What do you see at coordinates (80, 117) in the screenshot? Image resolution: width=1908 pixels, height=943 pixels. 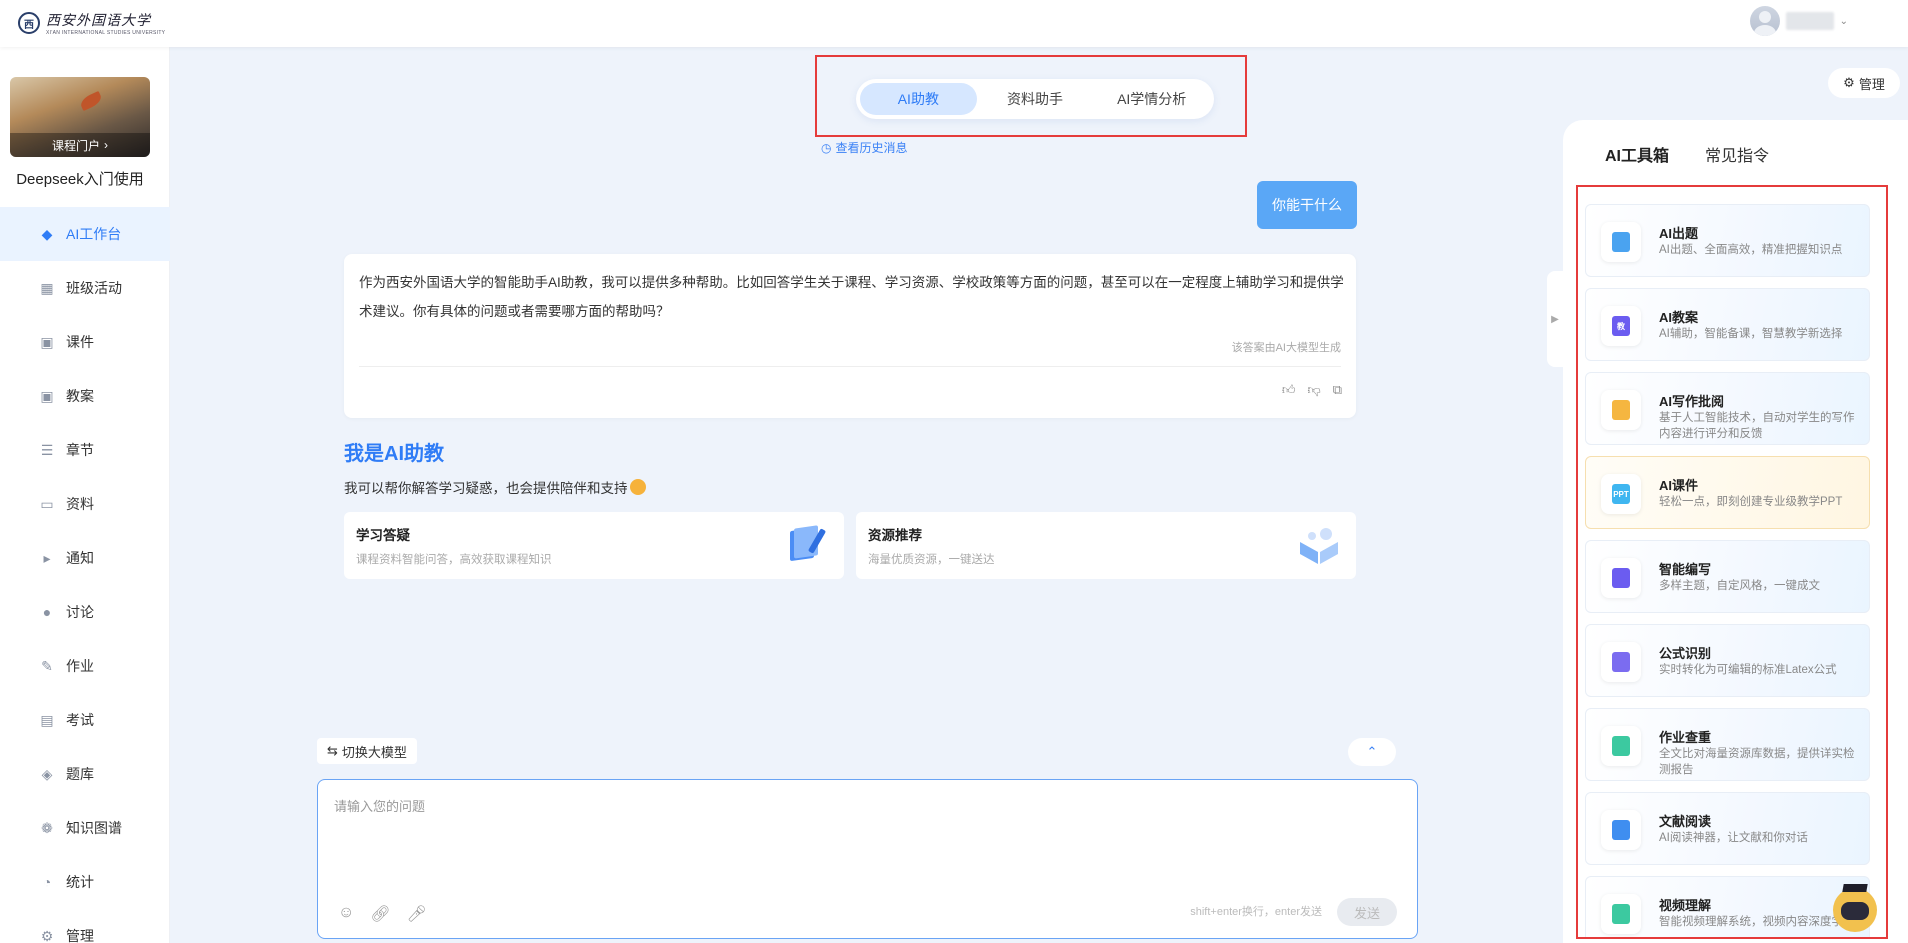 I see `course-cover: 课程门户 ›` at bounding box center [80, 117].